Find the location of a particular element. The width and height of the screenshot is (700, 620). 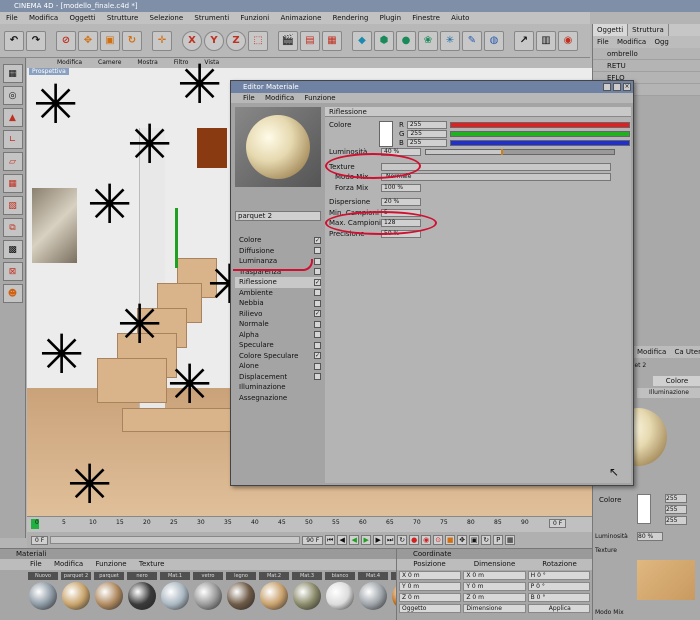

attr-r-field: 255 is located at coordinates (676, 498).